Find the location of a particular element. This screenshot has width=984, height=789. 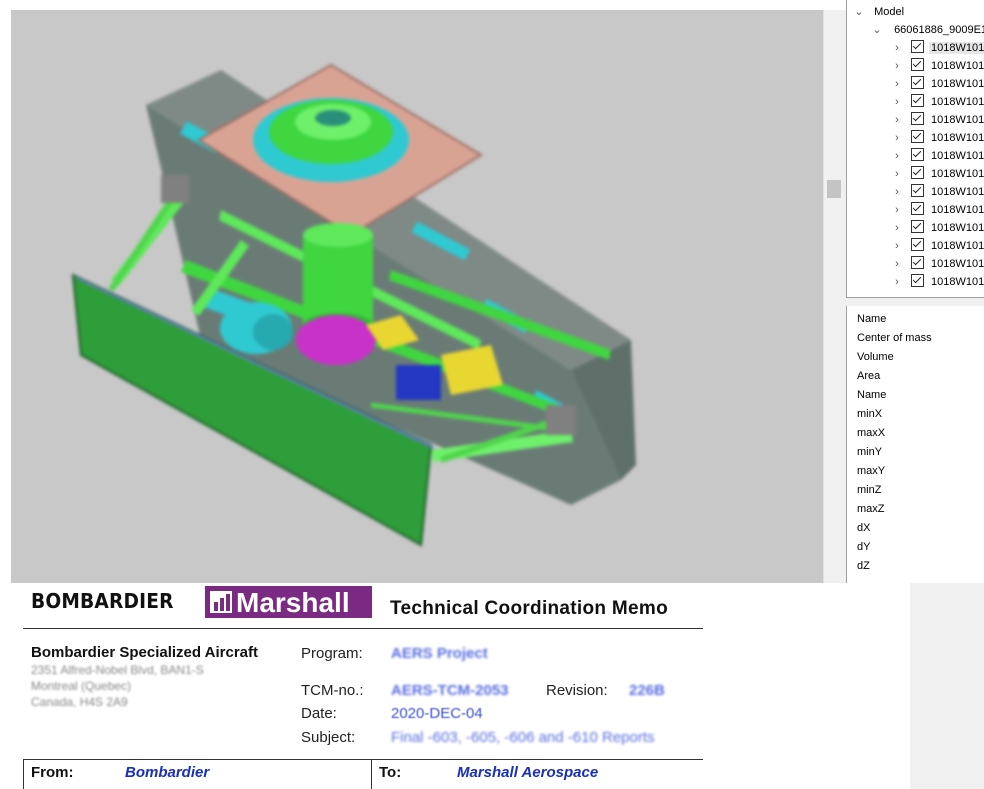

property-label: dZ is located at coordinates (863, 566).